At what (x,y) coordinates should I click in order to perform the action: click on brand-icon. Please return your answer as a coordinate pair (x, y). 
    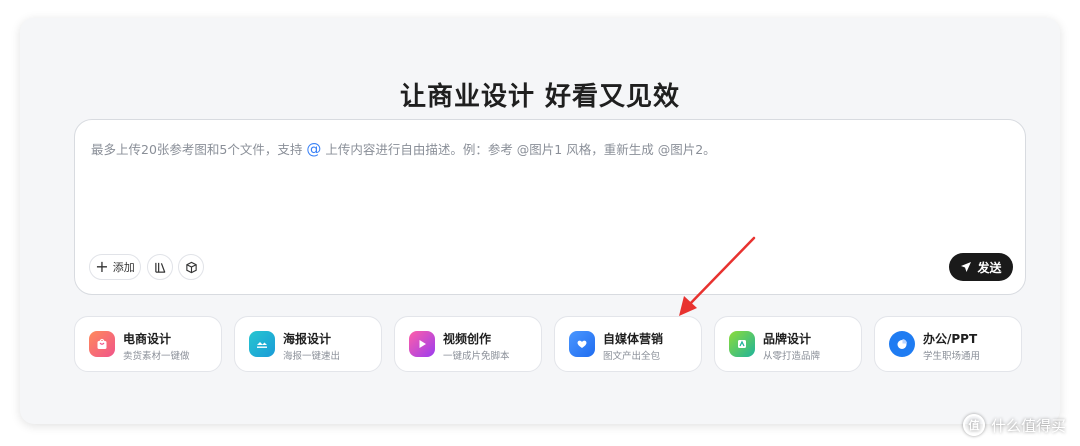
    Looking at the image, I should click on (742, 344).